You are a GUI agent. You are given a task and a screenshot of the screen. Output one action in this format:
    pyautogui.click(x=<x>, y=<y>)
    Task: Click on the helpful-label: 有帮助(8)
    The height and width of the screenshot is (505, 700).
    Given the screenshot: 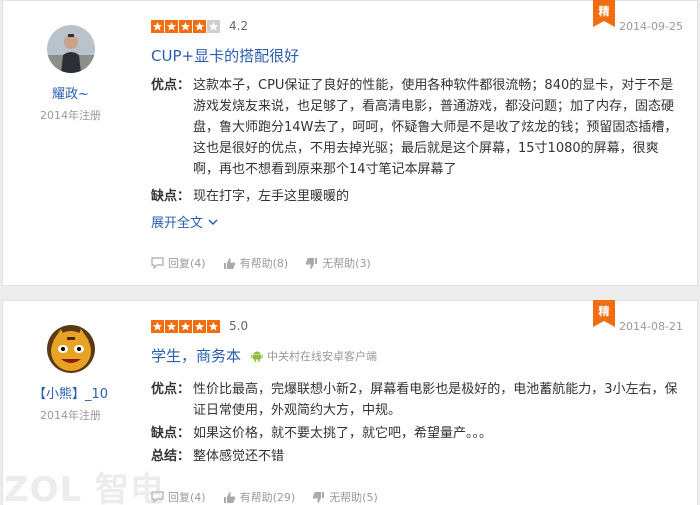 What is the action you would take?
    pyautogui.click(x=264, y=263)
    